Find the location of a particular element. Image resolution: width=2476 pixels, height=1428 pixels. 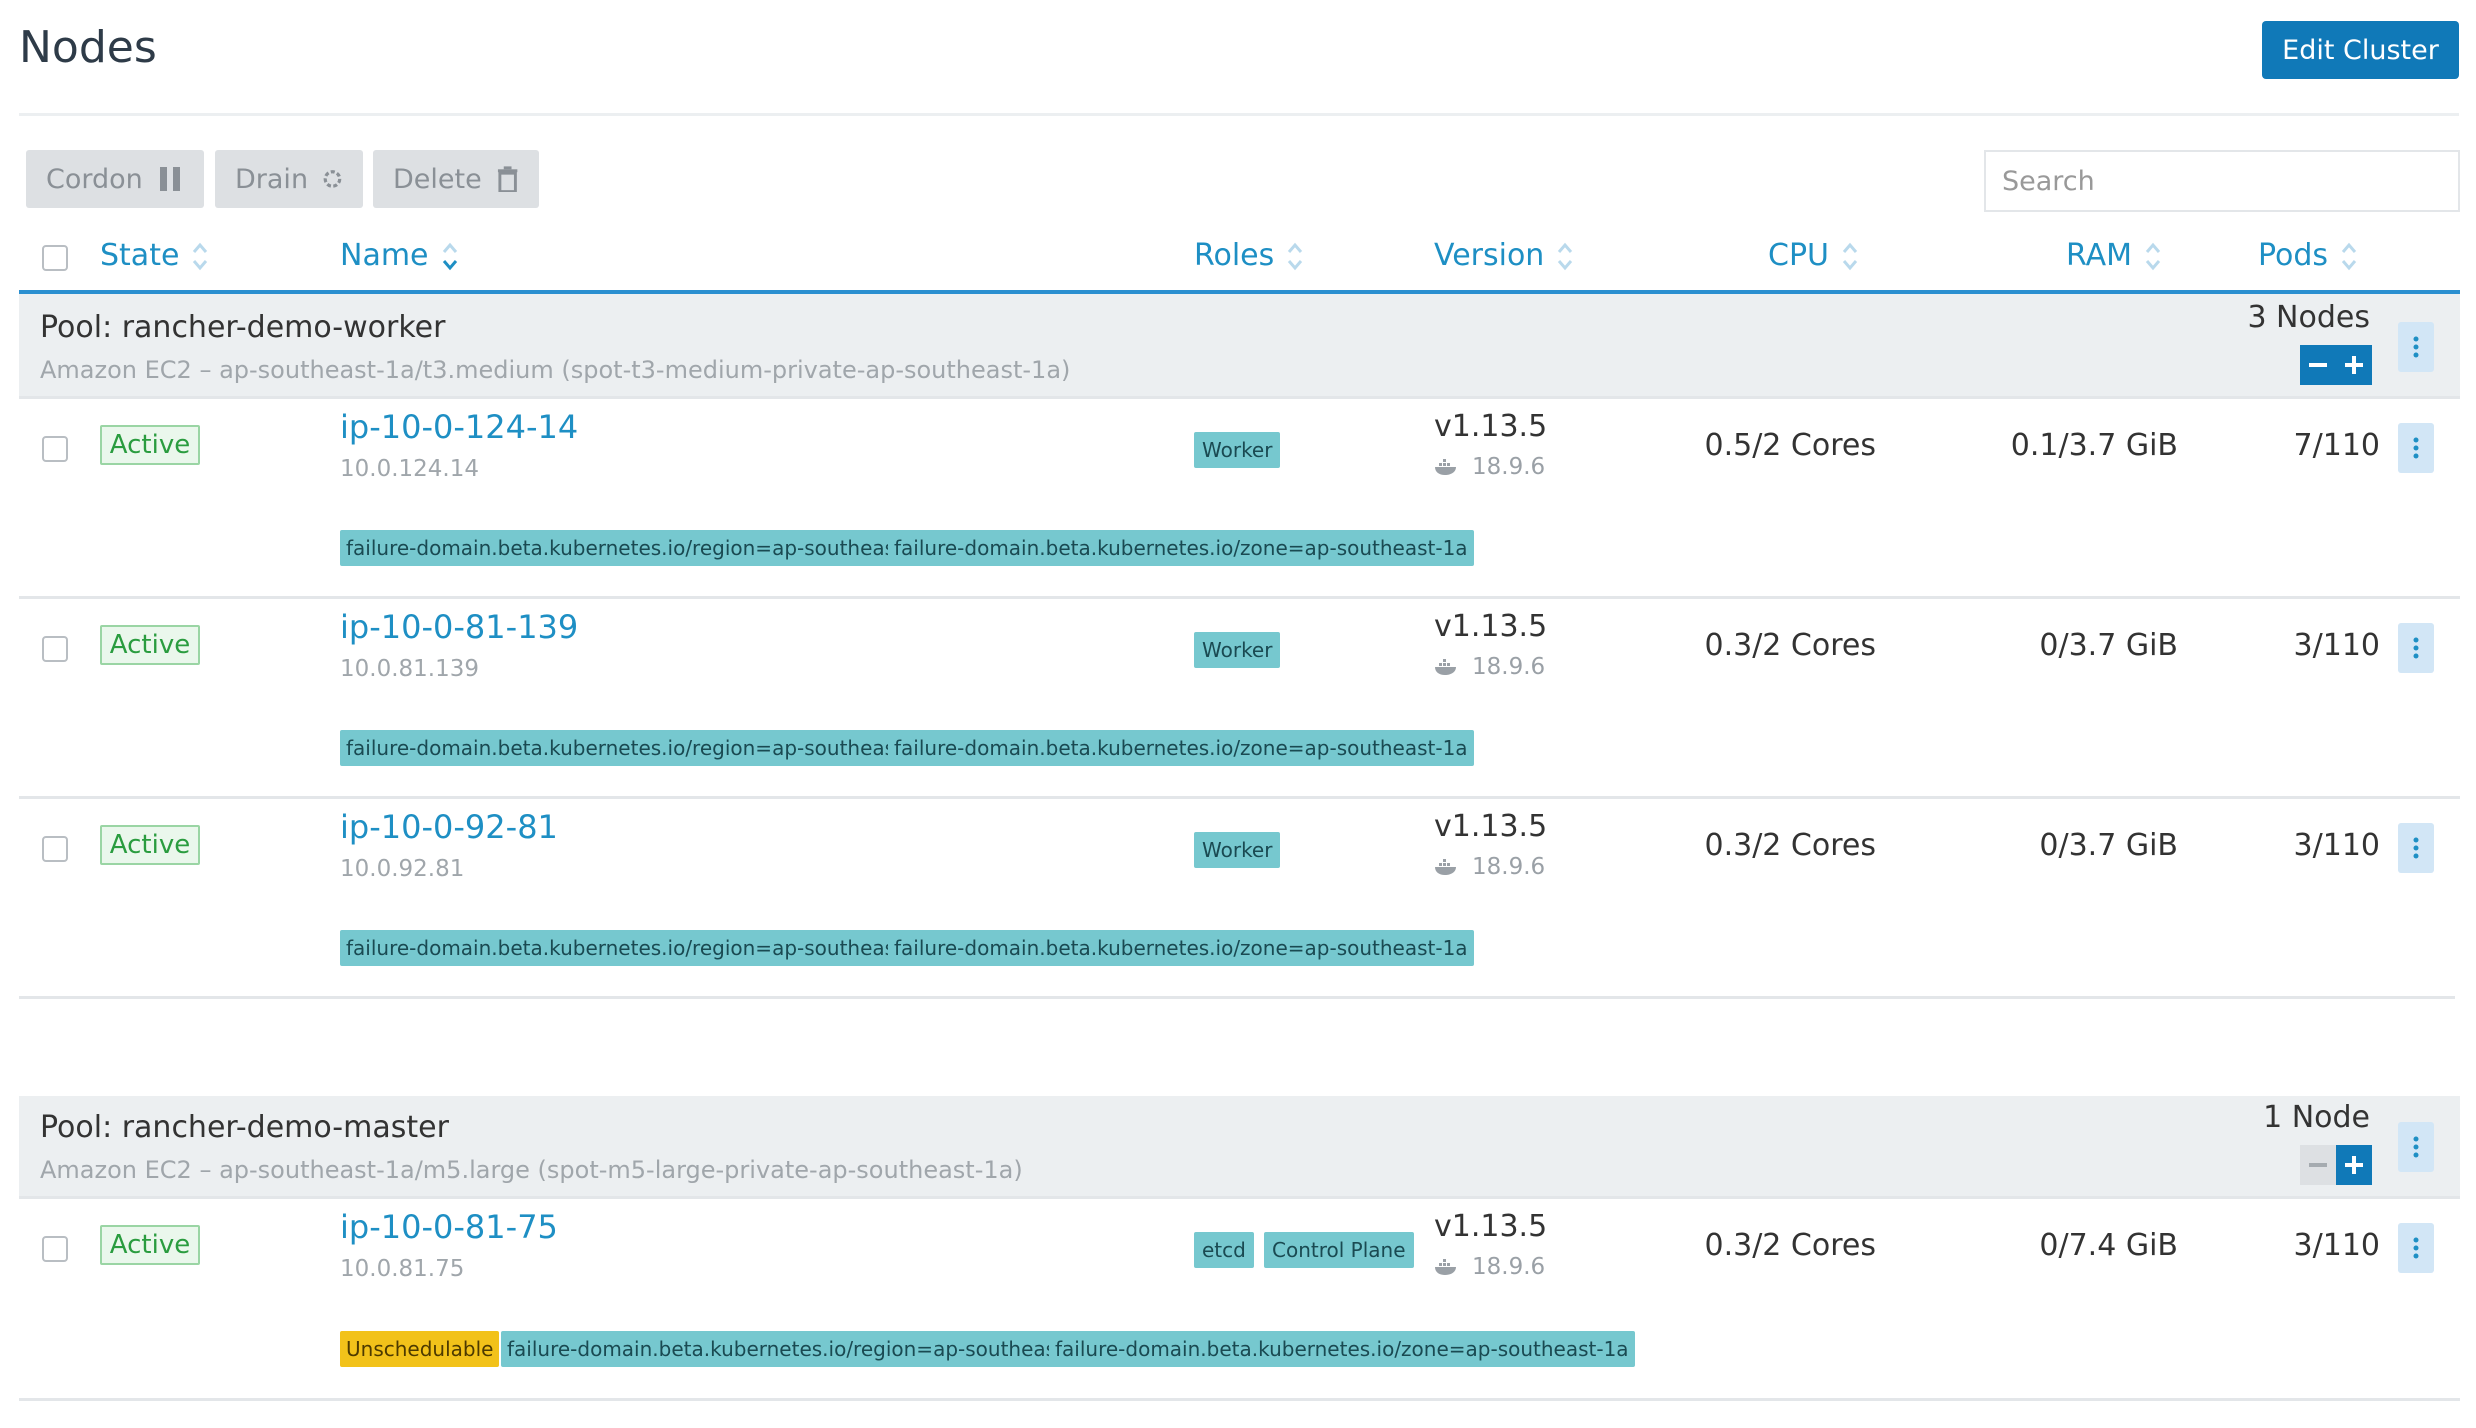

plus-icon is located at coordinates (2354, 365).